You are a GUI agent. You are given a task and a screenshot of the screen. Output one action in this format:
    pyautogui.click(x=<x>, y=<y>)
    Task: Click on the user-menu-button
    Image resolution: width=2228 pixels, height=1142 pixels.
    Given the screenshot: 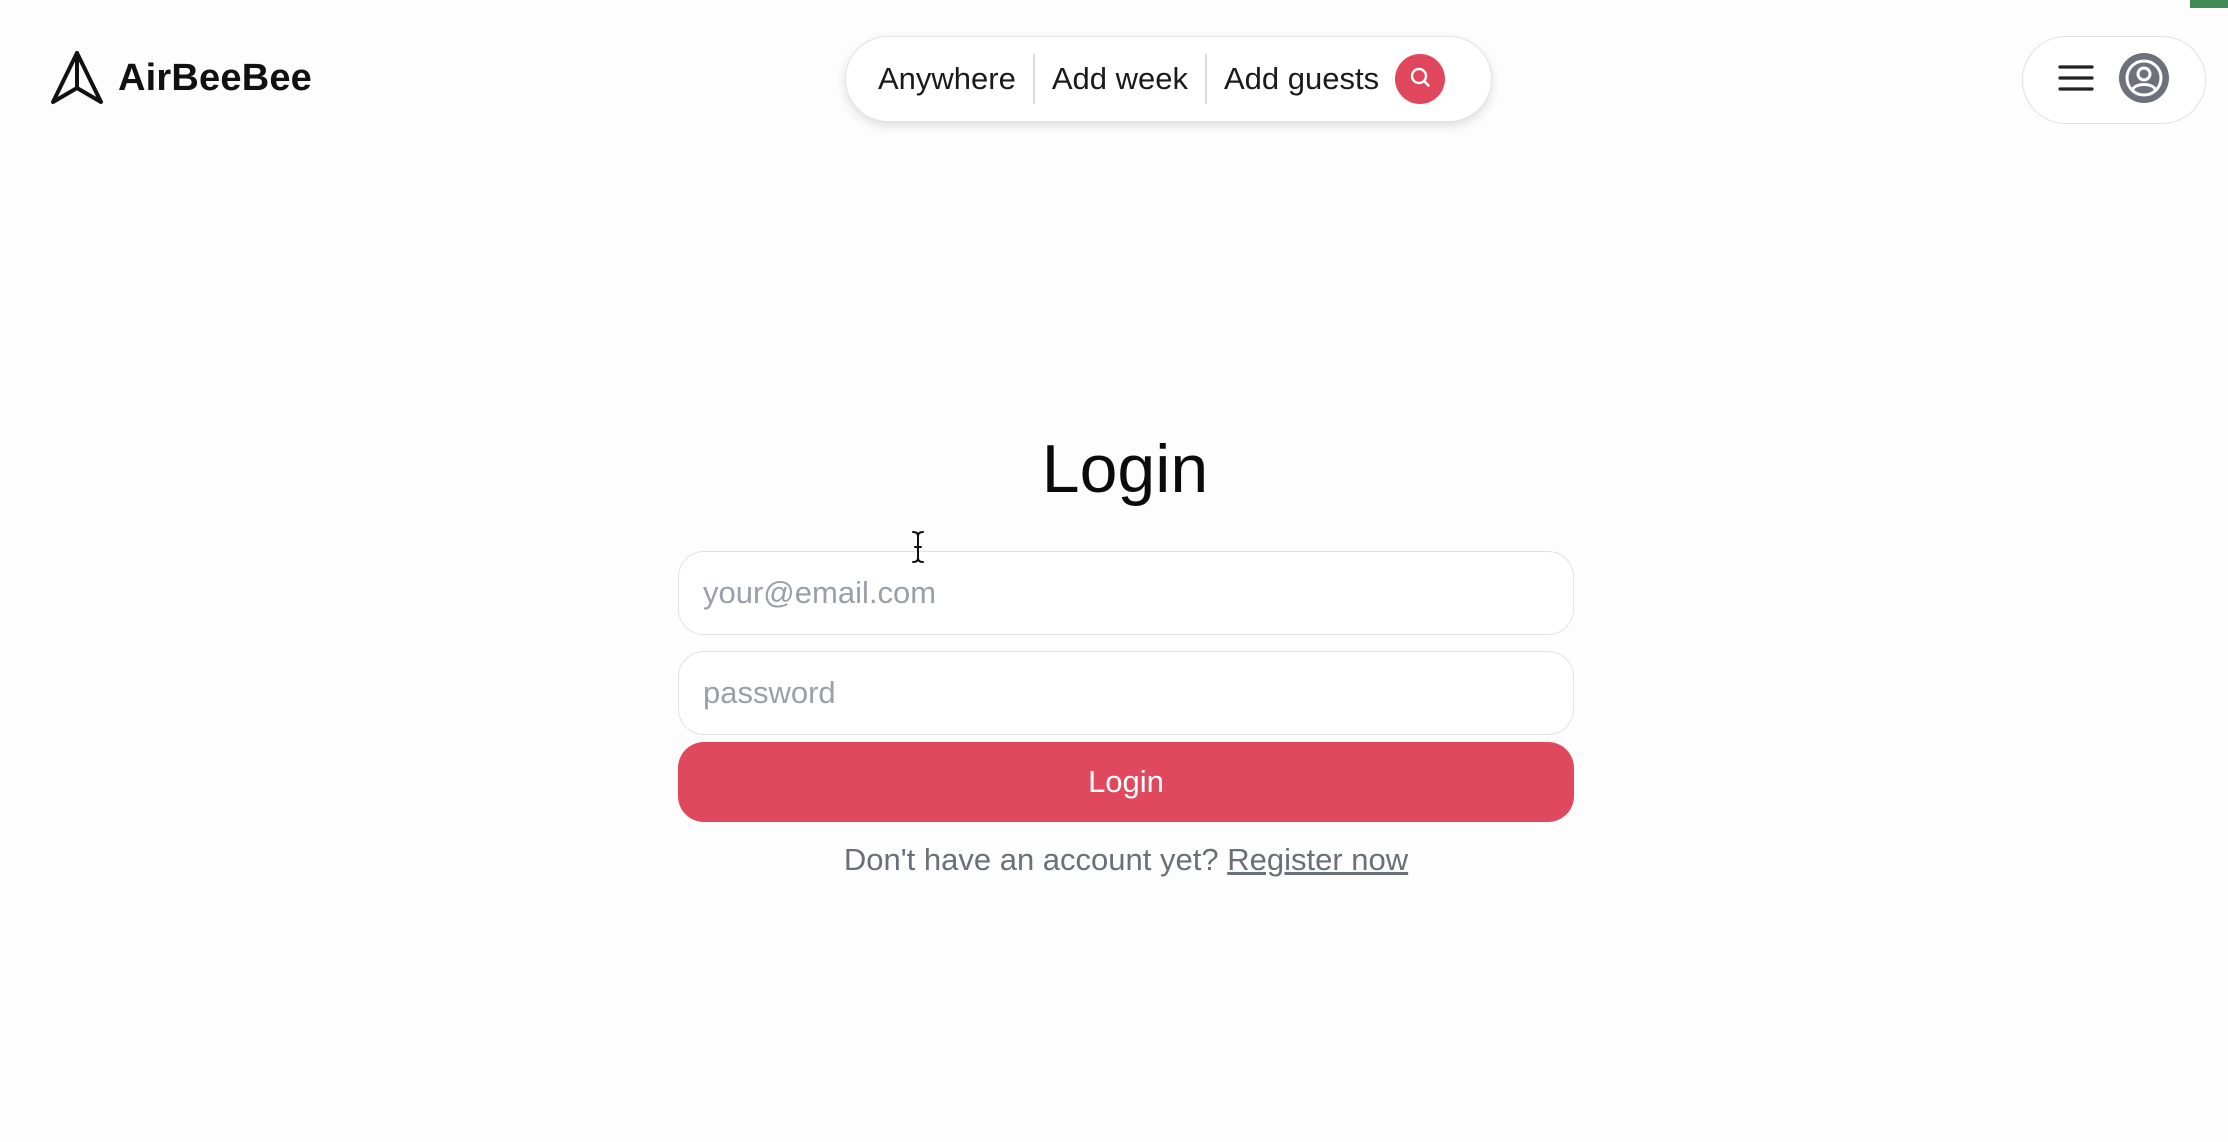 What is the action you would take?
    pyautogui.click(x=2114, y=80)
    